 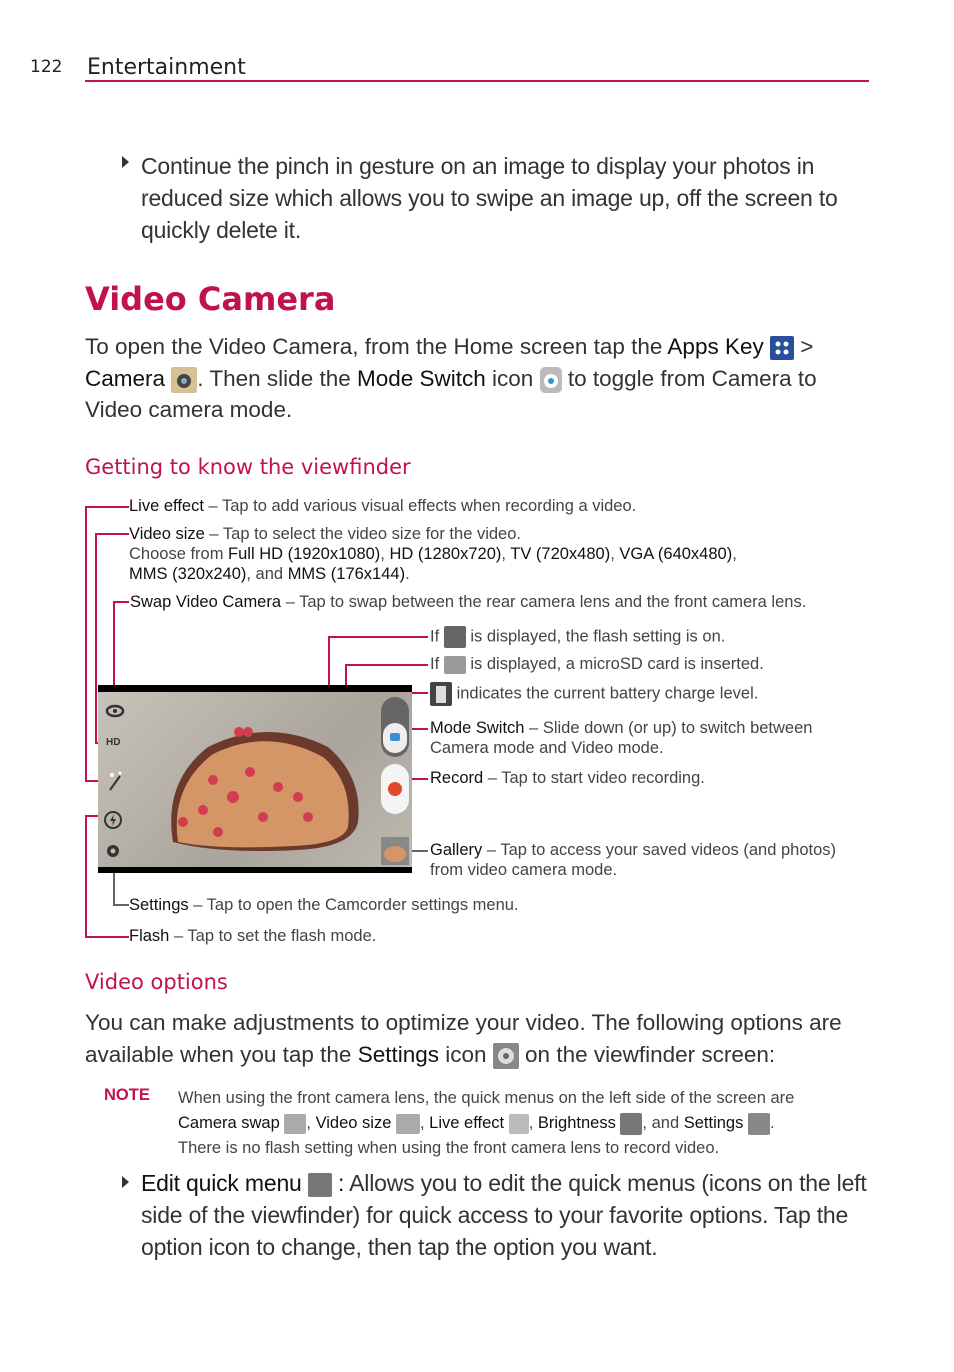 I want to click on note-label: NOTE, so click(x=127, y=1095).